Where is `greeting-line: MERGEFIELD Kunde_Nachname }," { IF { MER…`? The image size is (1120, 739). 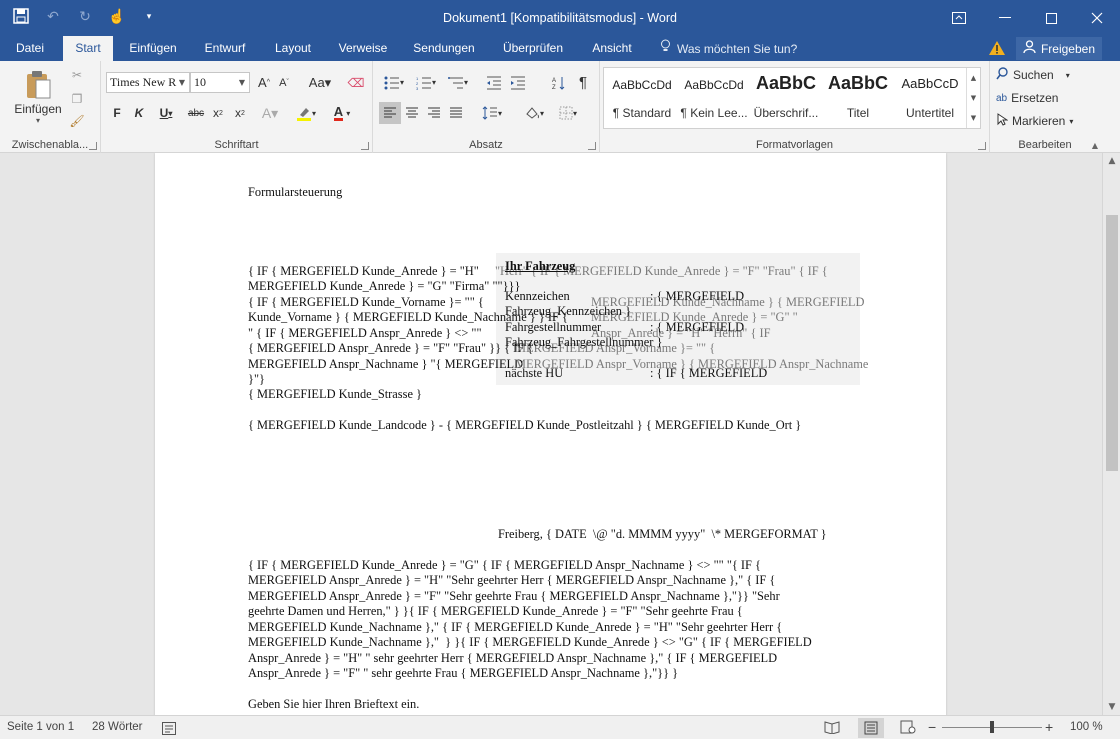
greeting-line: MERGEFIELD Kunde_Nachname }," { IF { MER… is located at coordinates (515, 627).